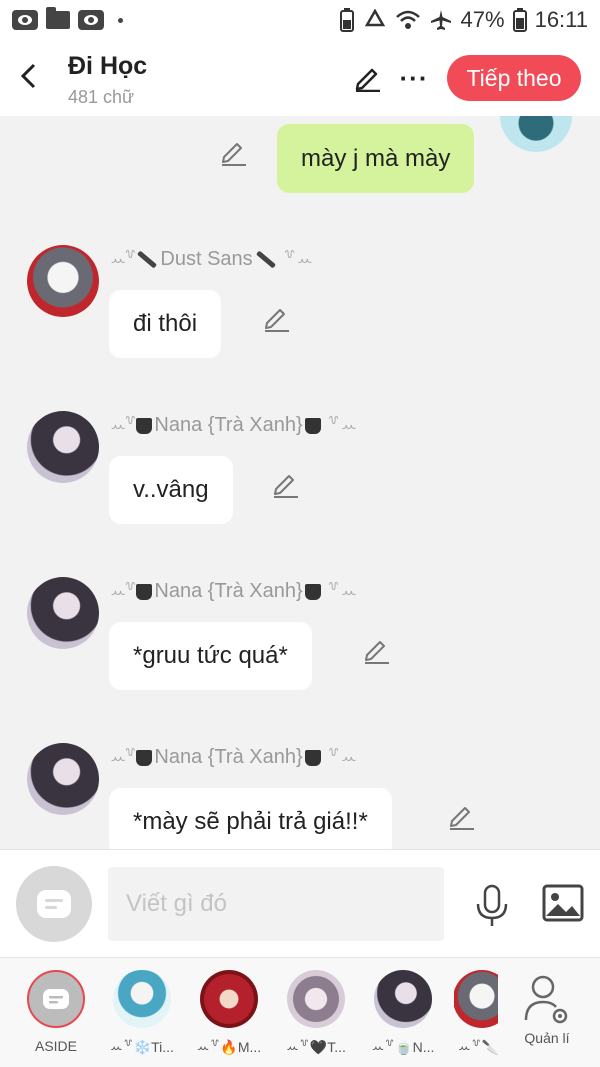  I want to click on user-settings-icon, so click(546, 999).